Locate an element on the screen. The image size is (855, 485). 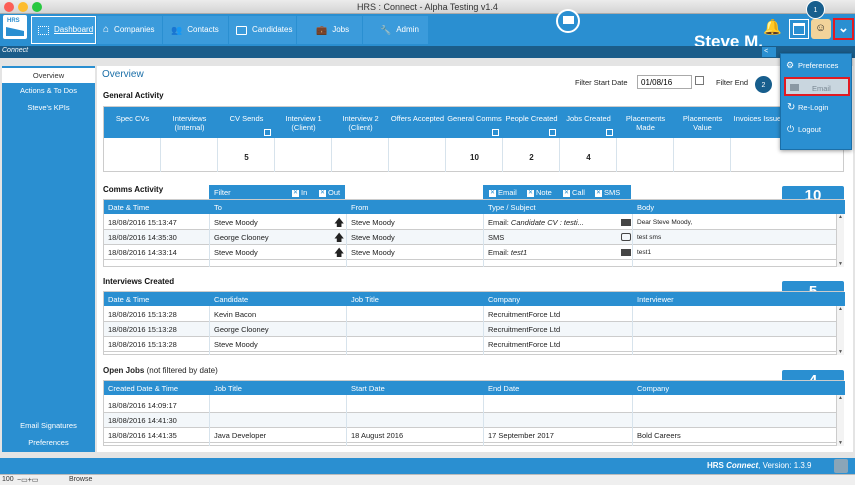
refresh-icon: ↻ is located at coordinates (791, 107).